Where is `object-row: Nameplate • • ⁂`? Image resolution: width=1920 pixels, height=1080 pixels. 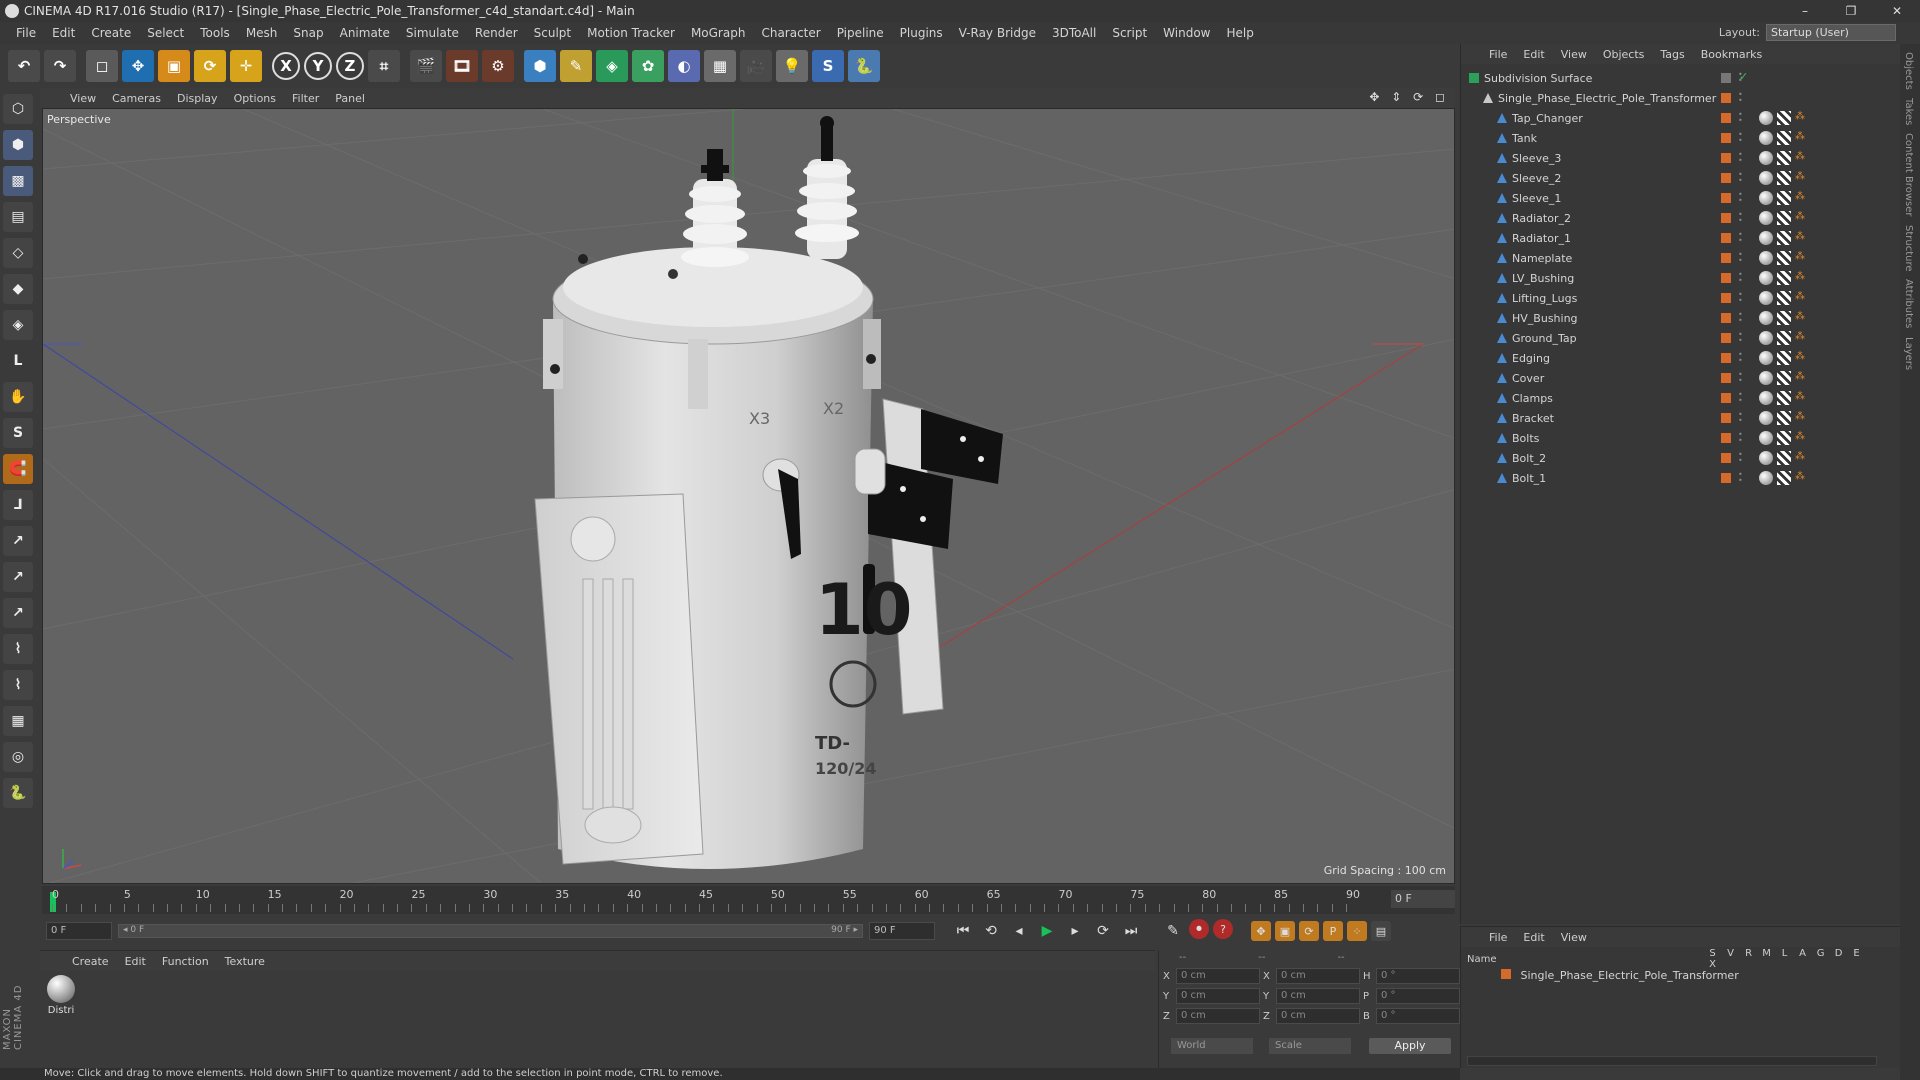
object-row: Nameplate • • ⁂ is located at coordinates (1681, 258).